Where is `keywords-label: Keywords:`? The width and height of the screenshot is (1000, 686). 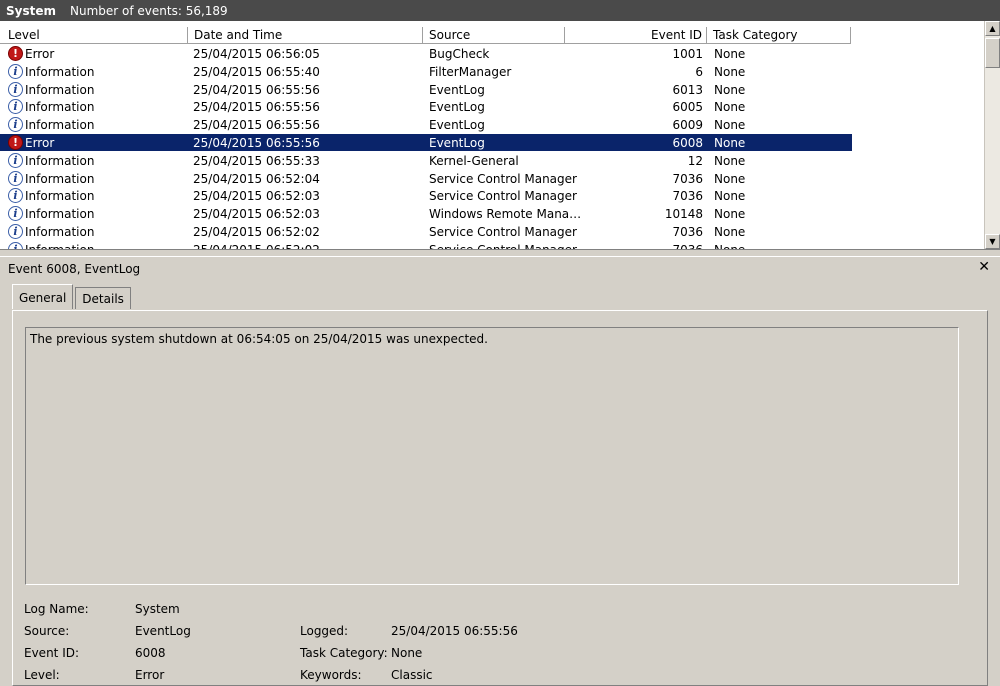
keywords-label: Keywords: is located at coordinates (331, 675).